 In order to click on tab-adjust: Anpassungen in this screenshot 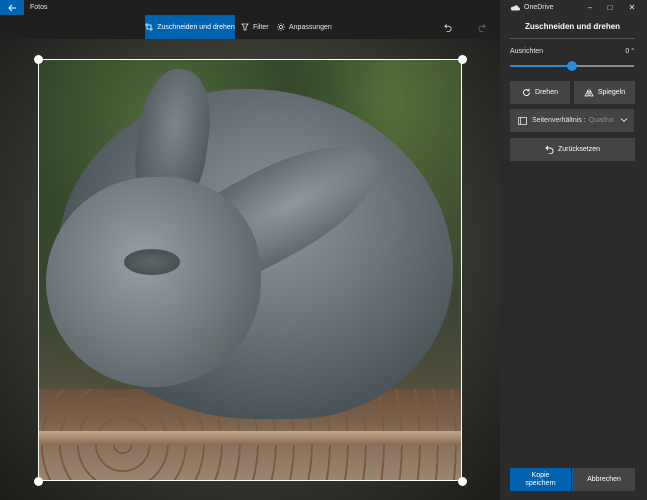, I will do `click(304, 27)`.